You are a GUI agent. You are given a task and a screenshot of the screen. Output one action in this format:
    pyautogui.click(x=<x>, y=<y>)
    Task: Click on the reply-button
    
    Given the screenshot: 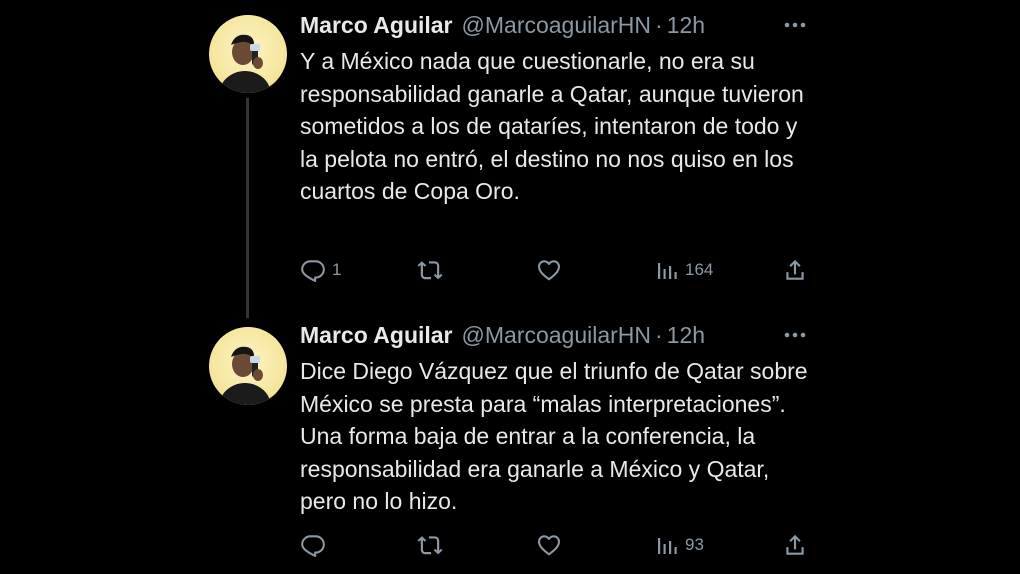 What is the action you would take?
    pyautogui.click(x=316, y=545)
    